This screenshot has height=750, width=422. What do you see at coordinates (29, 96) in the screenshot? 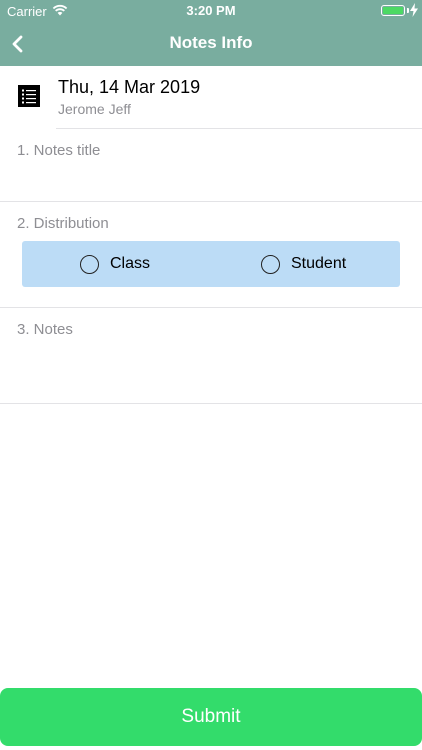
I see `list-icon` at bounding box center [29, 96].